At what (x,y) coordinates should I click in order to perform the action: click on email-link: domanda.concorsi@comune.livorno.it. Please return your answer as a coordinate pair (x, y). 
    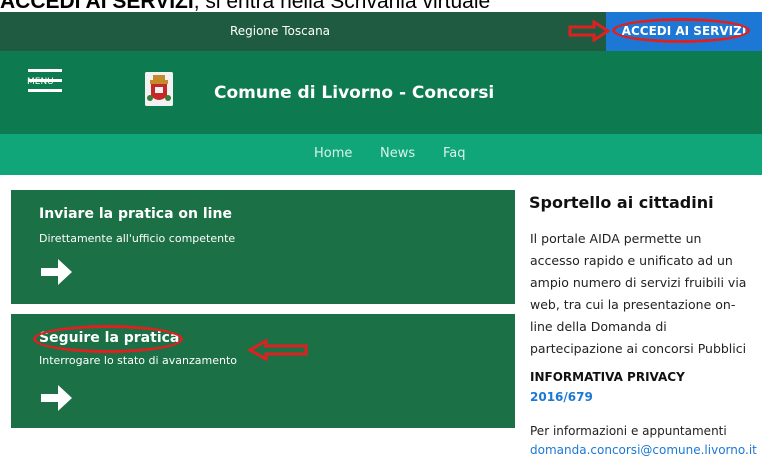
    Looking at the image, I should click on (643, 450).